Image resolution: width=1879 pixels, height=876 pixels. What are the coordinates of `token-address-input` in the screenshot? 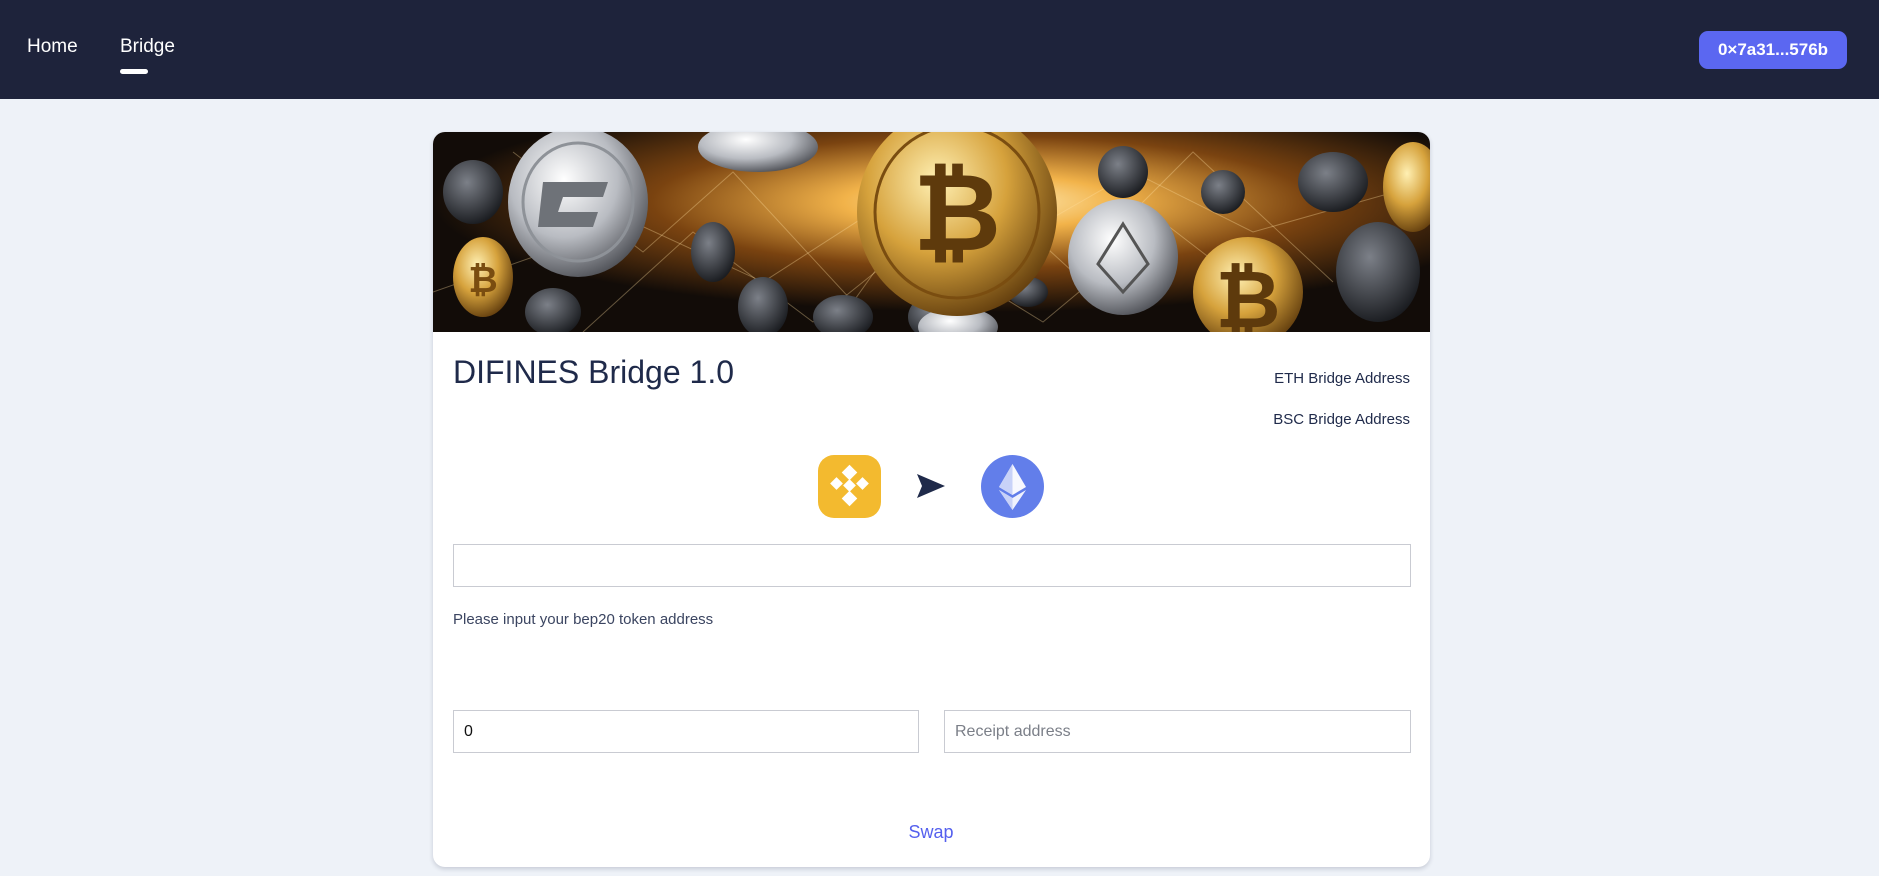 It's located at (932, 565).